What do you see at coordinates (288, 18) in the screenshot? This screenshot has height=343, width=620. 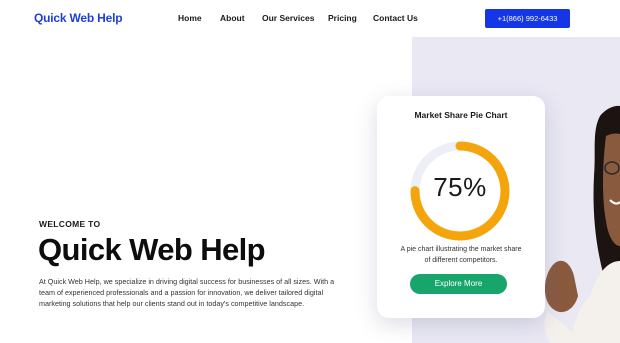 I see `nav-our-services: Our Services` at bounding box center [288, 18].